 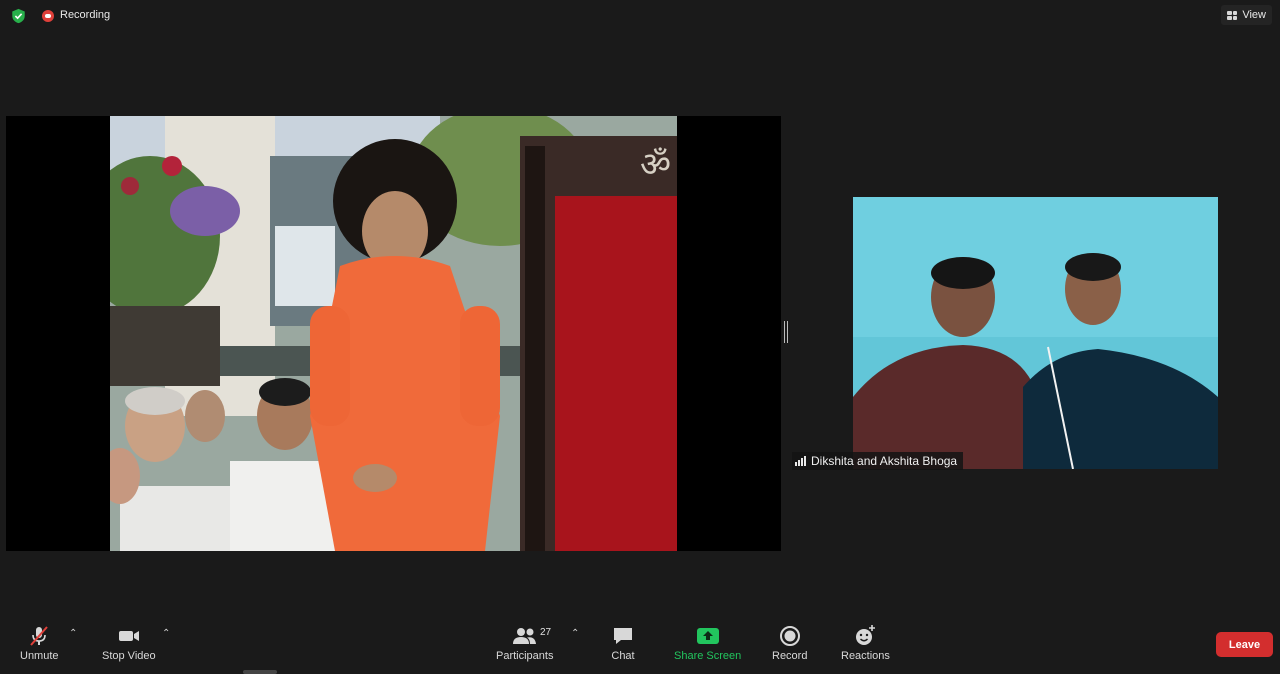 I want to click on audio-options-caret: ⌃, so click(x=73, y=633).